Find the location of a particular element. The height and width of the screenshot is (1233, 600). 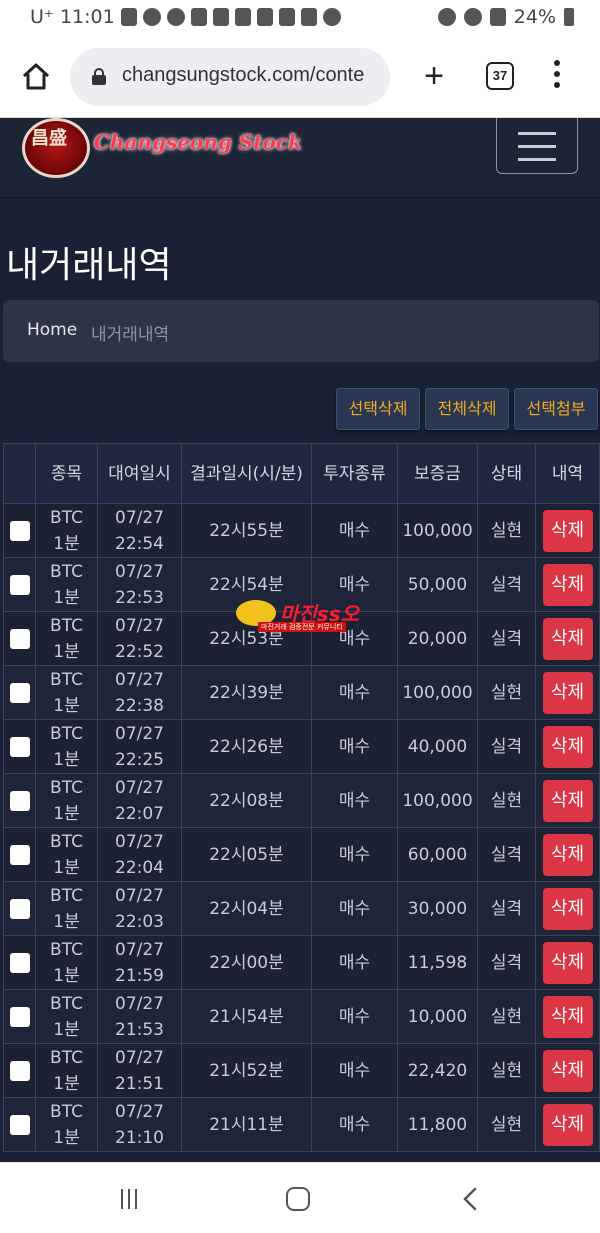

browser-toolbar: changsungstock.com/conte + 37 is located at coordinates (300, 77).